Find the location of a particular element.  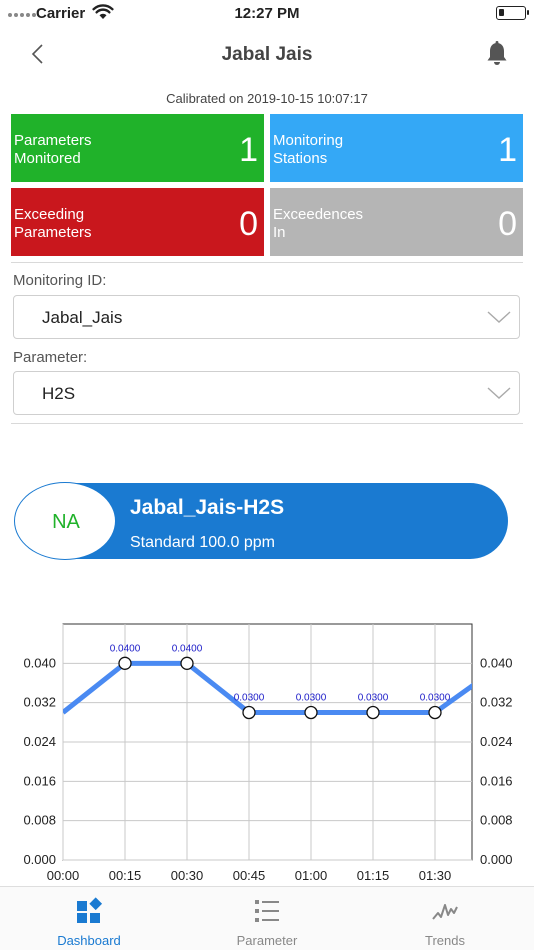

battery-icon is located at coordinates (512, 13).